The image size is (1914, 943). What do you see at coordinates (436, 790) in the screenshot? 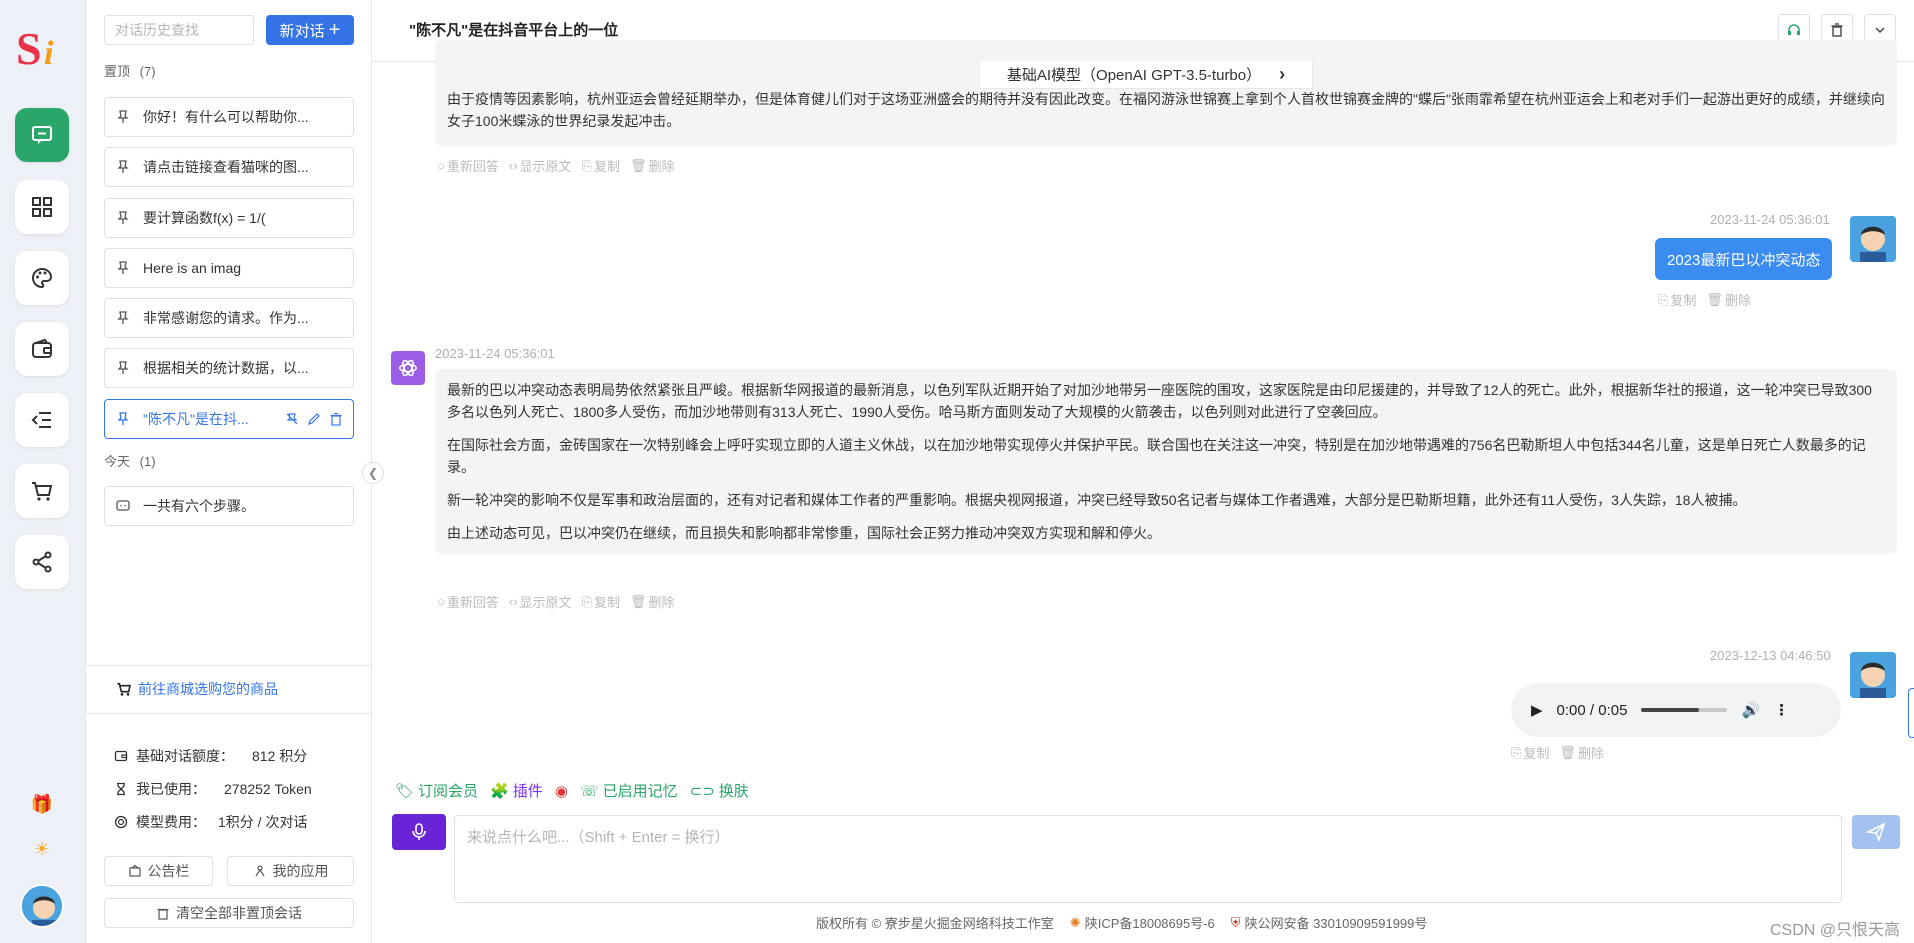
I see `subscribe-button: 🏷 订阅会员` at bounding box center [436, 790].